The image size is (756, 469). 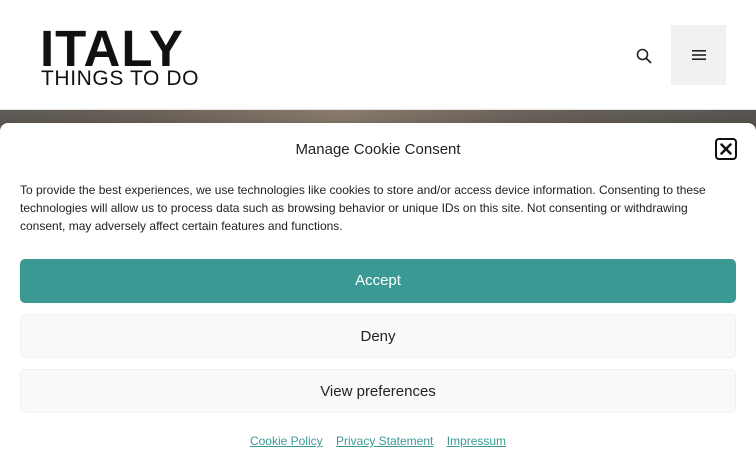 I want to click on cookie-policy-link: Cookie Policy, so click(x=286, y=441).